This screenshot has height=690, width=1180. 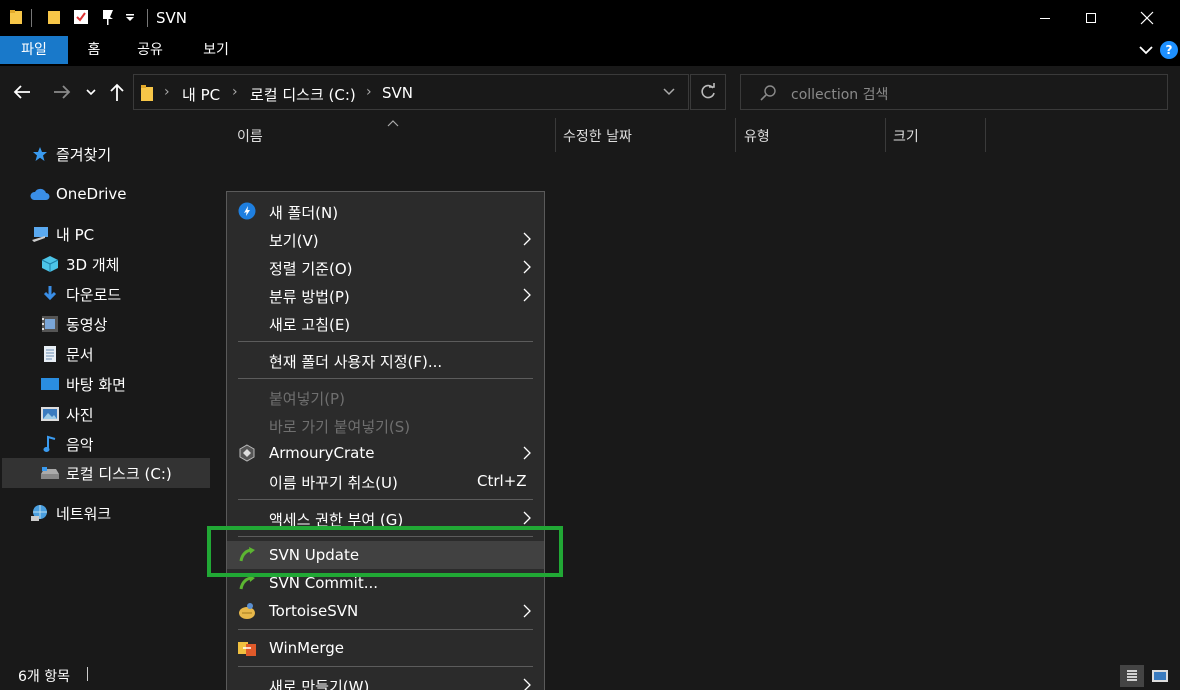 What do you see at coordinates (954, 92) in the screenshot?
I see `search-box: collection 검색` at bounding box center [954, 92].